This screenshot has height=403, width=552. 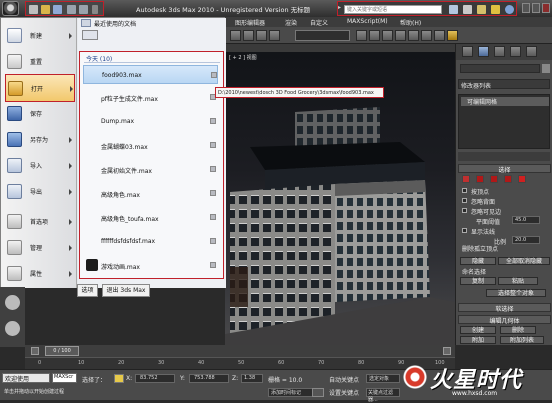 I want to click on steering-wheel-icon, so click(x=12, y=328).